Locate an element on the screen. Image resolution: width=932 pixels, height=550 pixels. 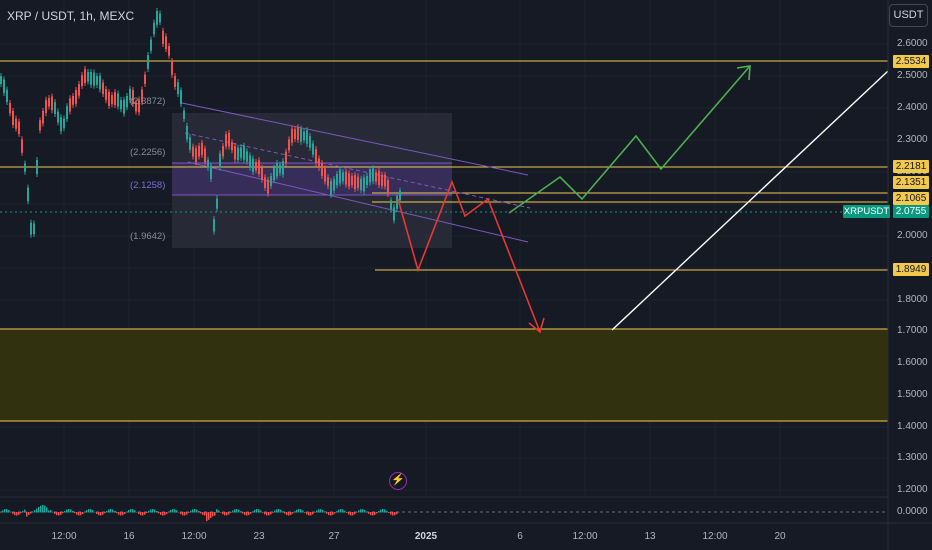
price-axis-label: 1.6000 is located at coordinates (912, 362).